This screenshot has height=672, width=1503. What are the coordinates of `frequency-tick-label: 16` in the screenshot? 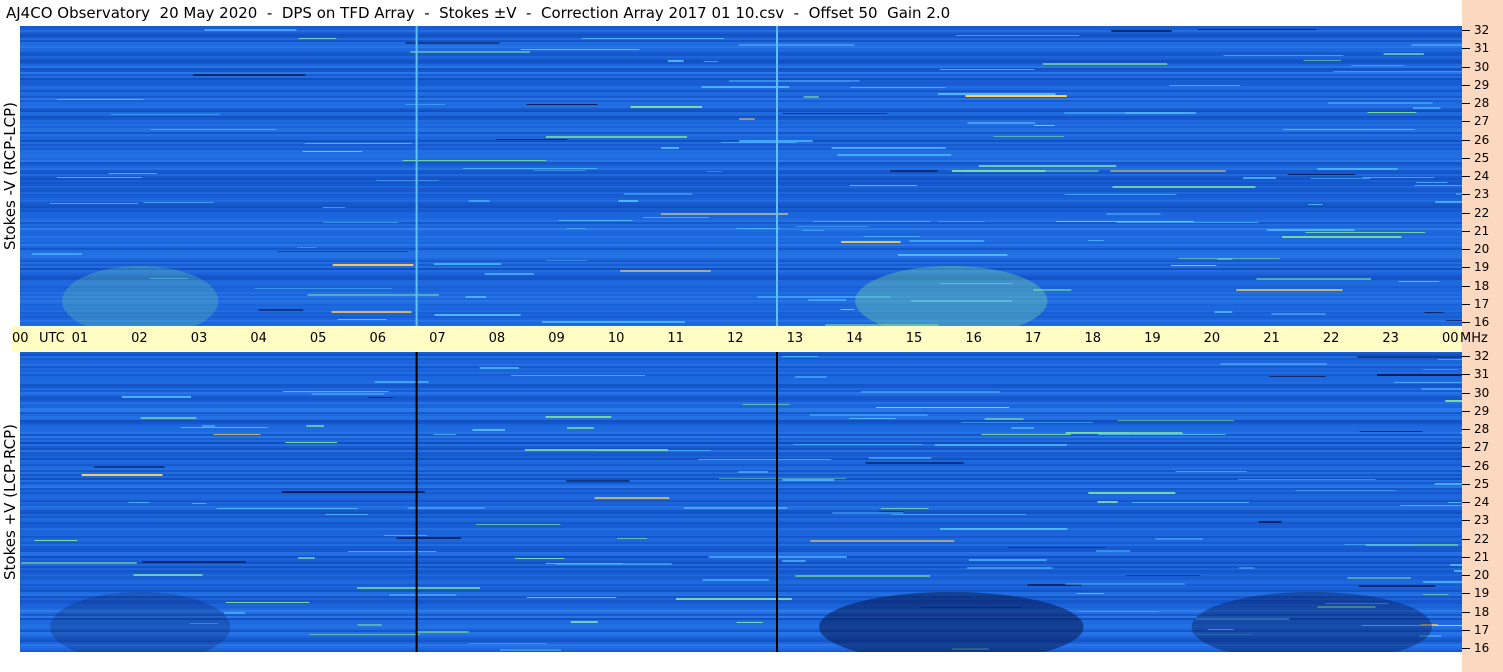 It's located at (1482, 322).